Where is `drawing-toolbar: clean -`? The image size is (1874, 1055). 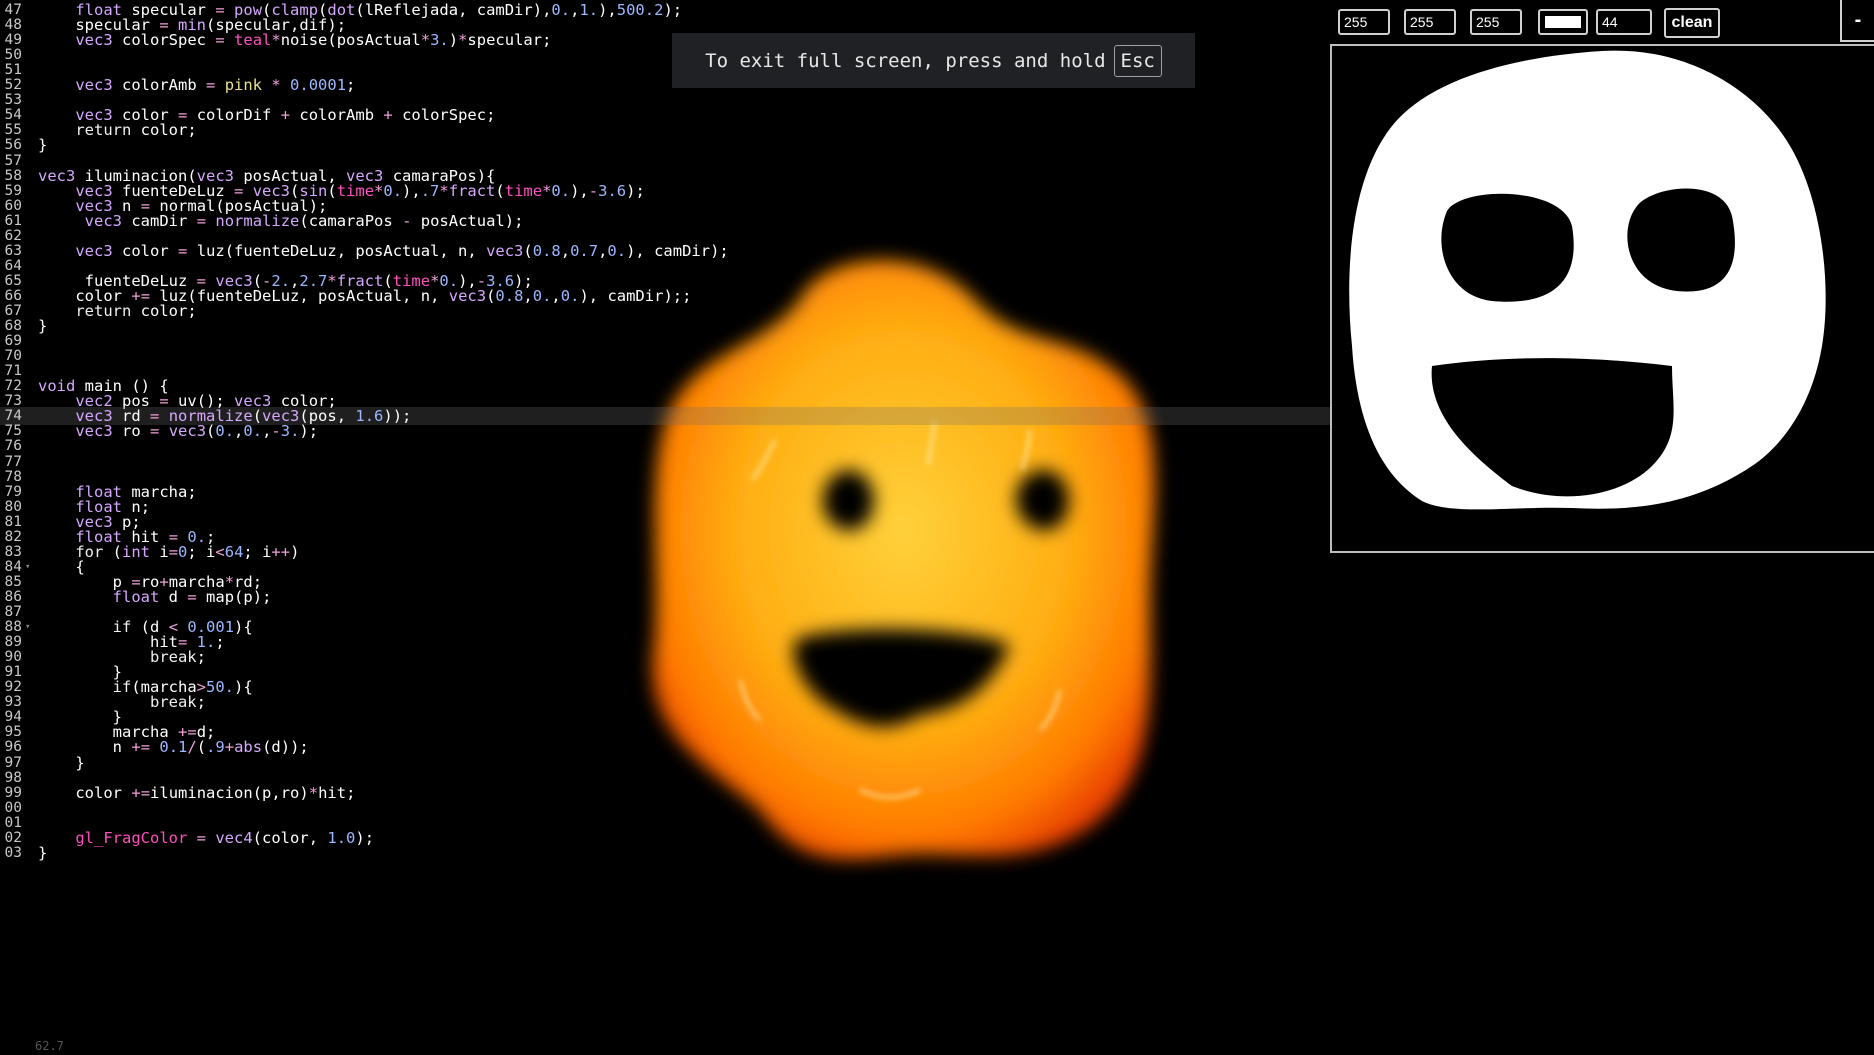
drawing-toolbar: clean - is located at coordinates (1602, 22).